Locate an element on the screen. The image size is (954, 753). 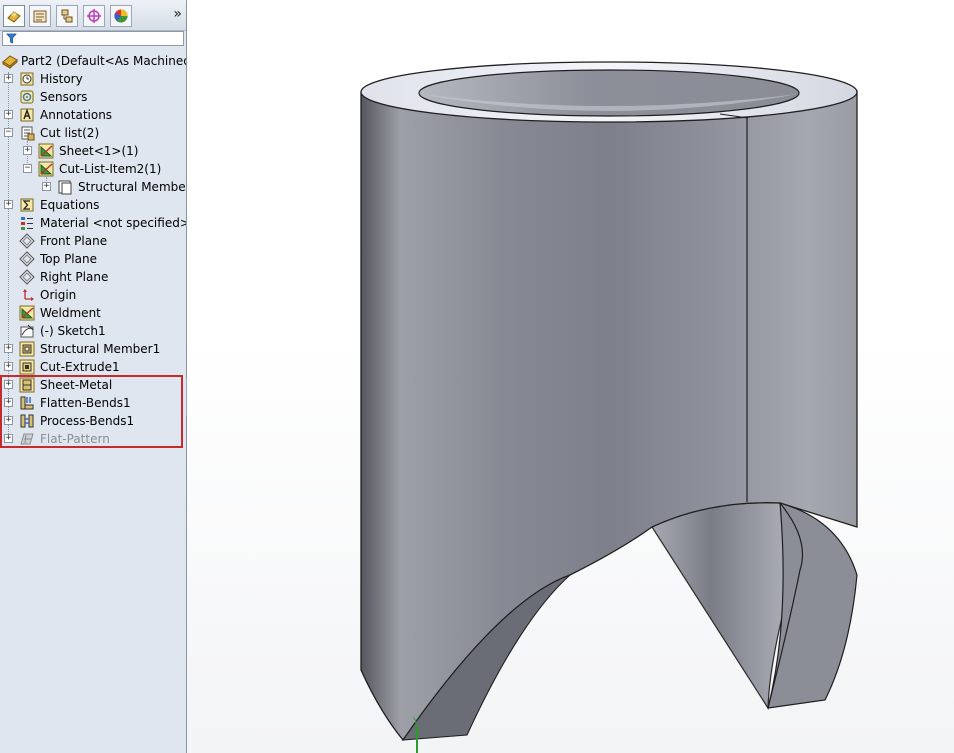
origin-icon is located at coordinates (28, 295).